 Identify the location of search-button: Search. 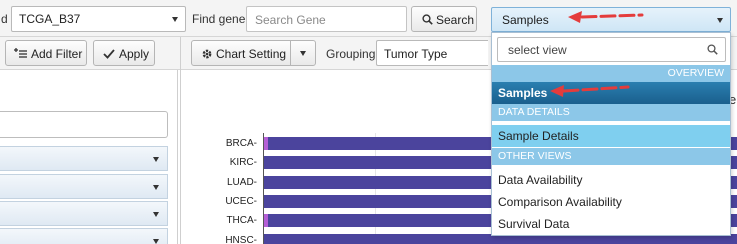
(444, 19).